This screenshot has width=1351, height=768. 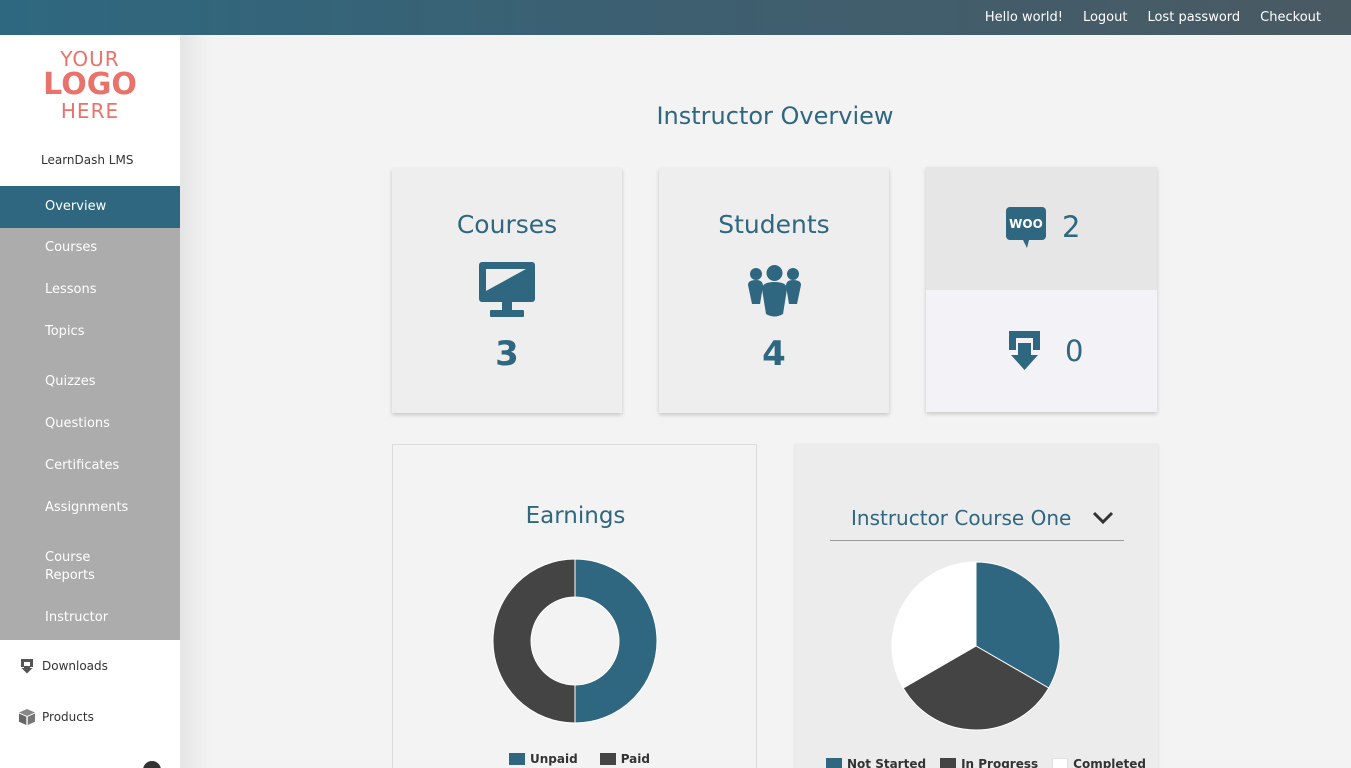 What do you see at coordinates (1290, 17) in the screenshot?
I see `checkout-link: Checkout` at bounding box center [1290, 17].